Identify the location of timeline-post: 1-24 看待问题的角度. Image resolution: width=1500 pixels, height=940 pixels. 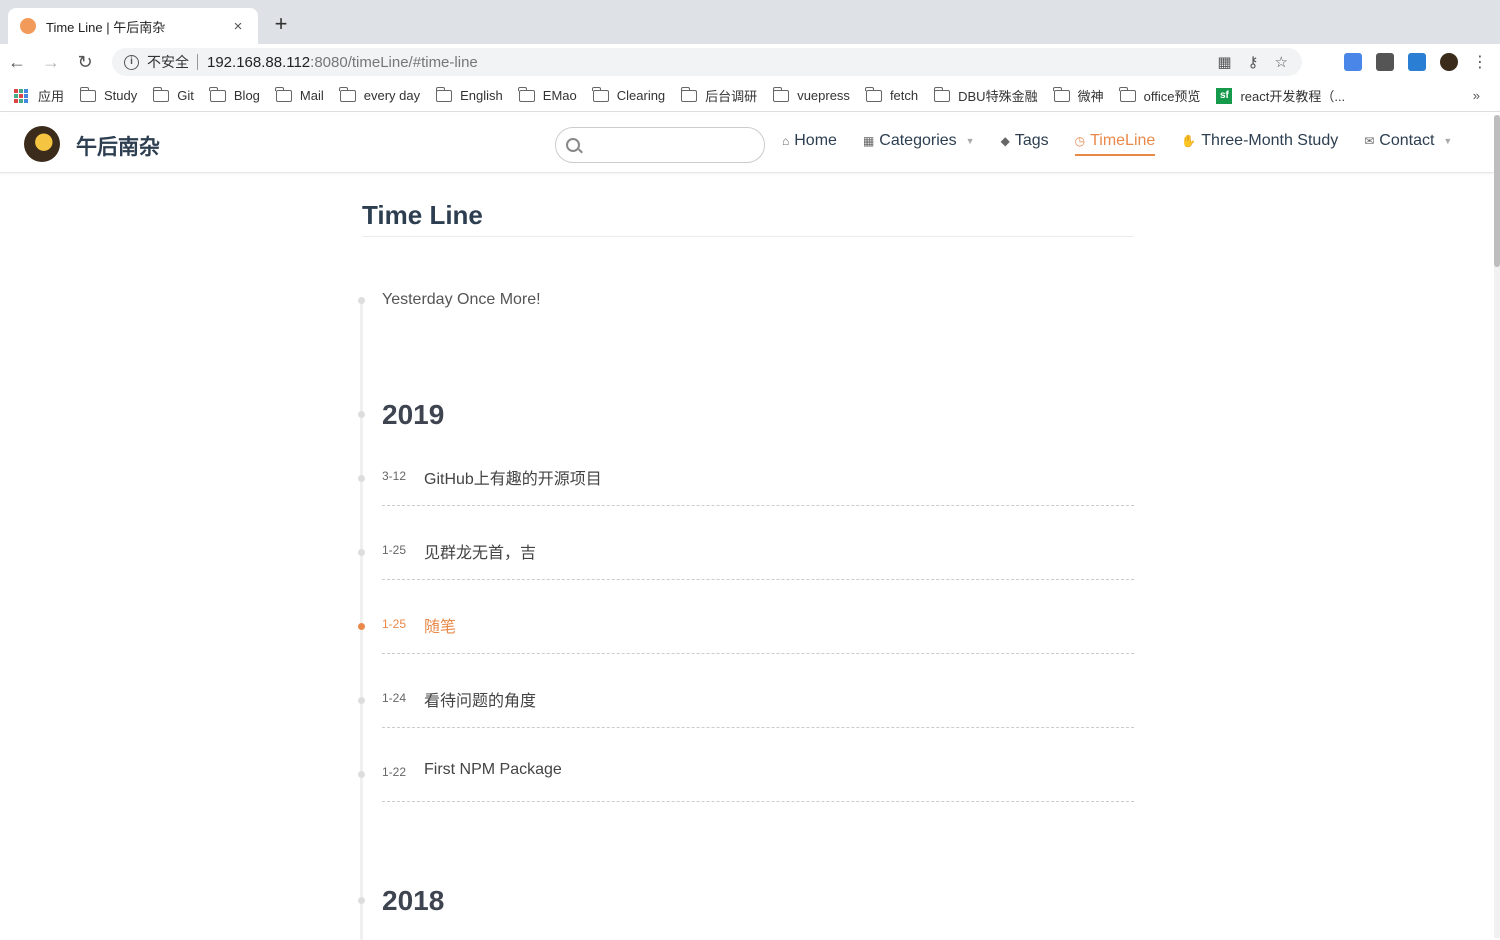
(758, 708).